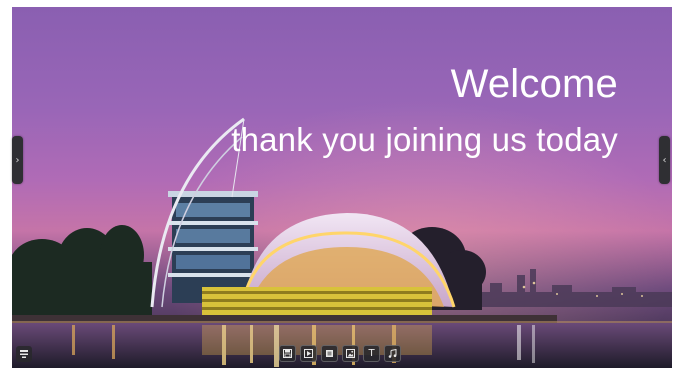 The width and height of the screenshot is (673, 370). I want to click on play-icon, so click(308, 353).